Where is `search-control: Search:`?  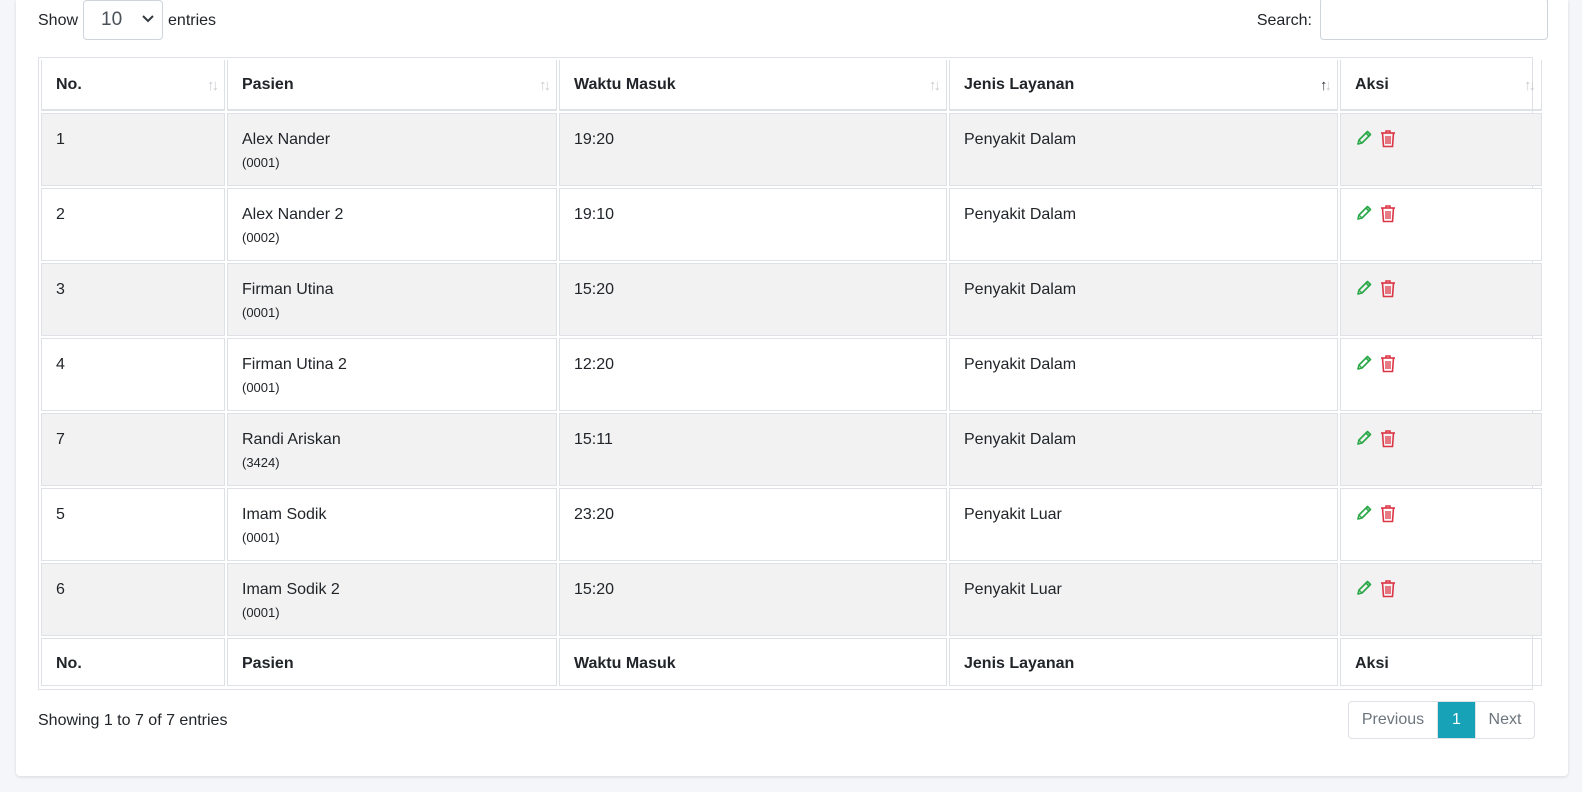
search-control: Search: is located at coordinates (1402, 21).